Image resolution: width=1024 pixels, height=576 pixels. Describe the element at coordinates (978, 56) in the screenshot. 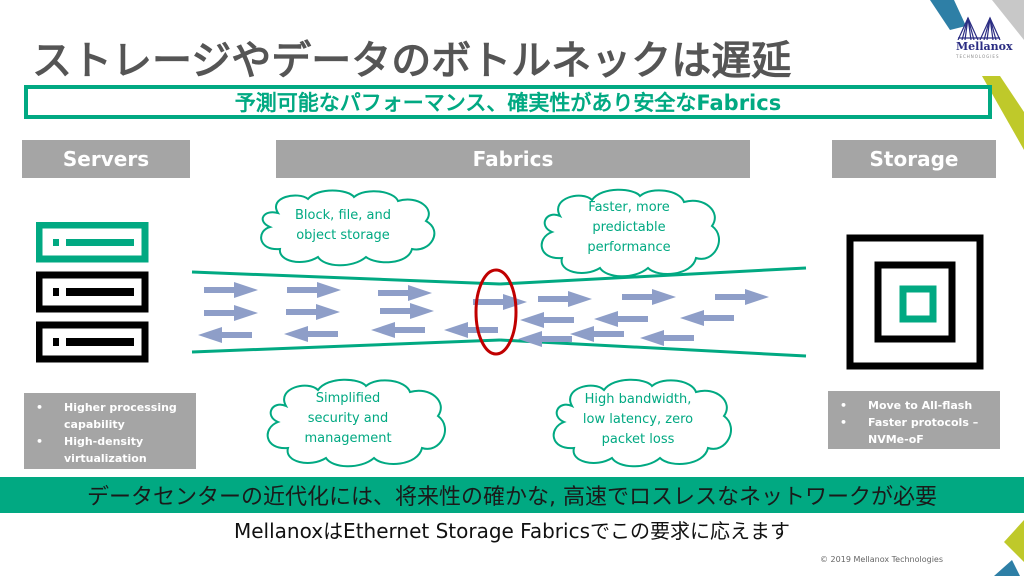

I see `logo-subtitle: TECHNOLOGIES` at that location.